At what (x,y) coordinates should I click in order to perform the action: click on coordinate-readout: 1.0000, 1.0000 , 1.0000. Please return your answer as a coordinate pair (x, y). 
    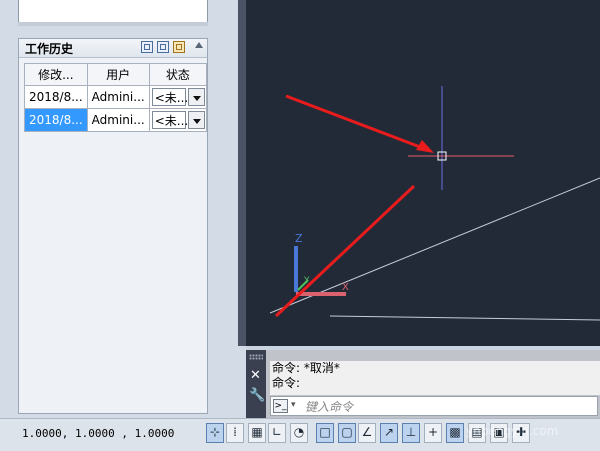
    Looking at the image, I should click on (98, 433).